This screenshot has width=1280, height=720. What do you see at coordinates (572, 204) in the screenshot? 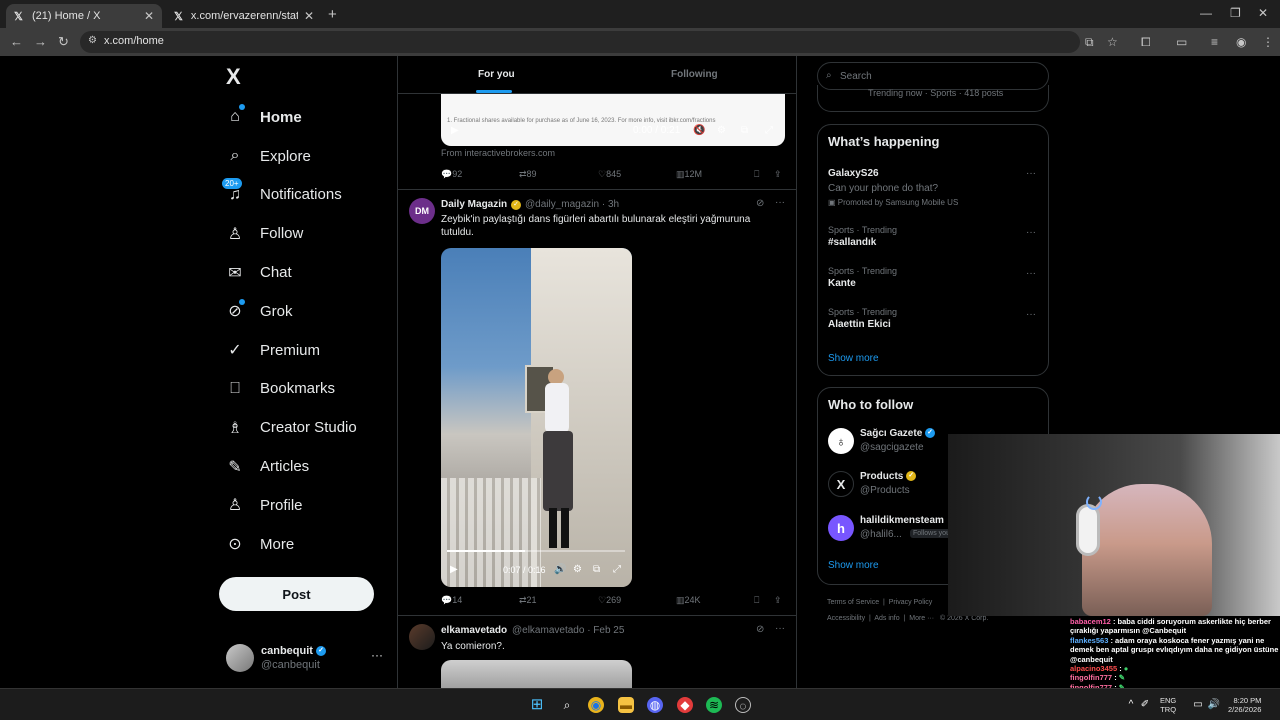
I see `tweet-author-handle: @daily_magazin · 3h` at bounding box center [572, 204].